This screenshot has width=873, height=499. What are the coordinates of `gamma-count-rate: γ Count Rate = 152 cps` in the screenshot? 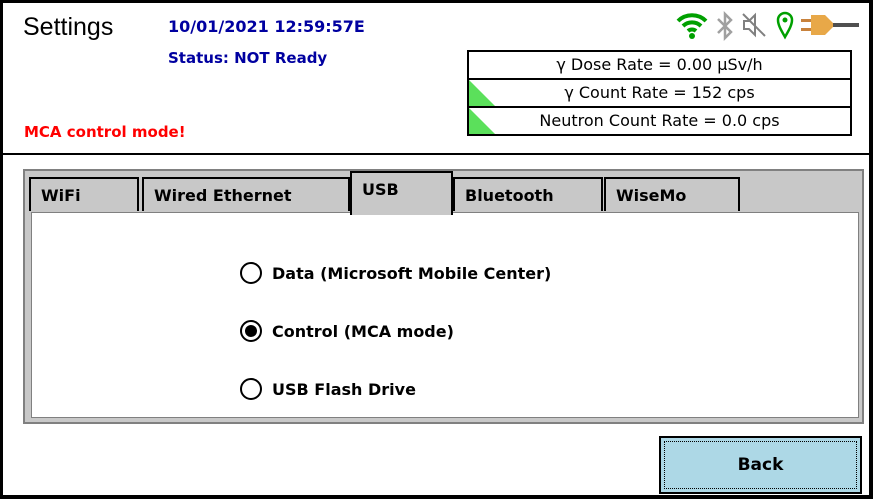 It's located at (659, 93).